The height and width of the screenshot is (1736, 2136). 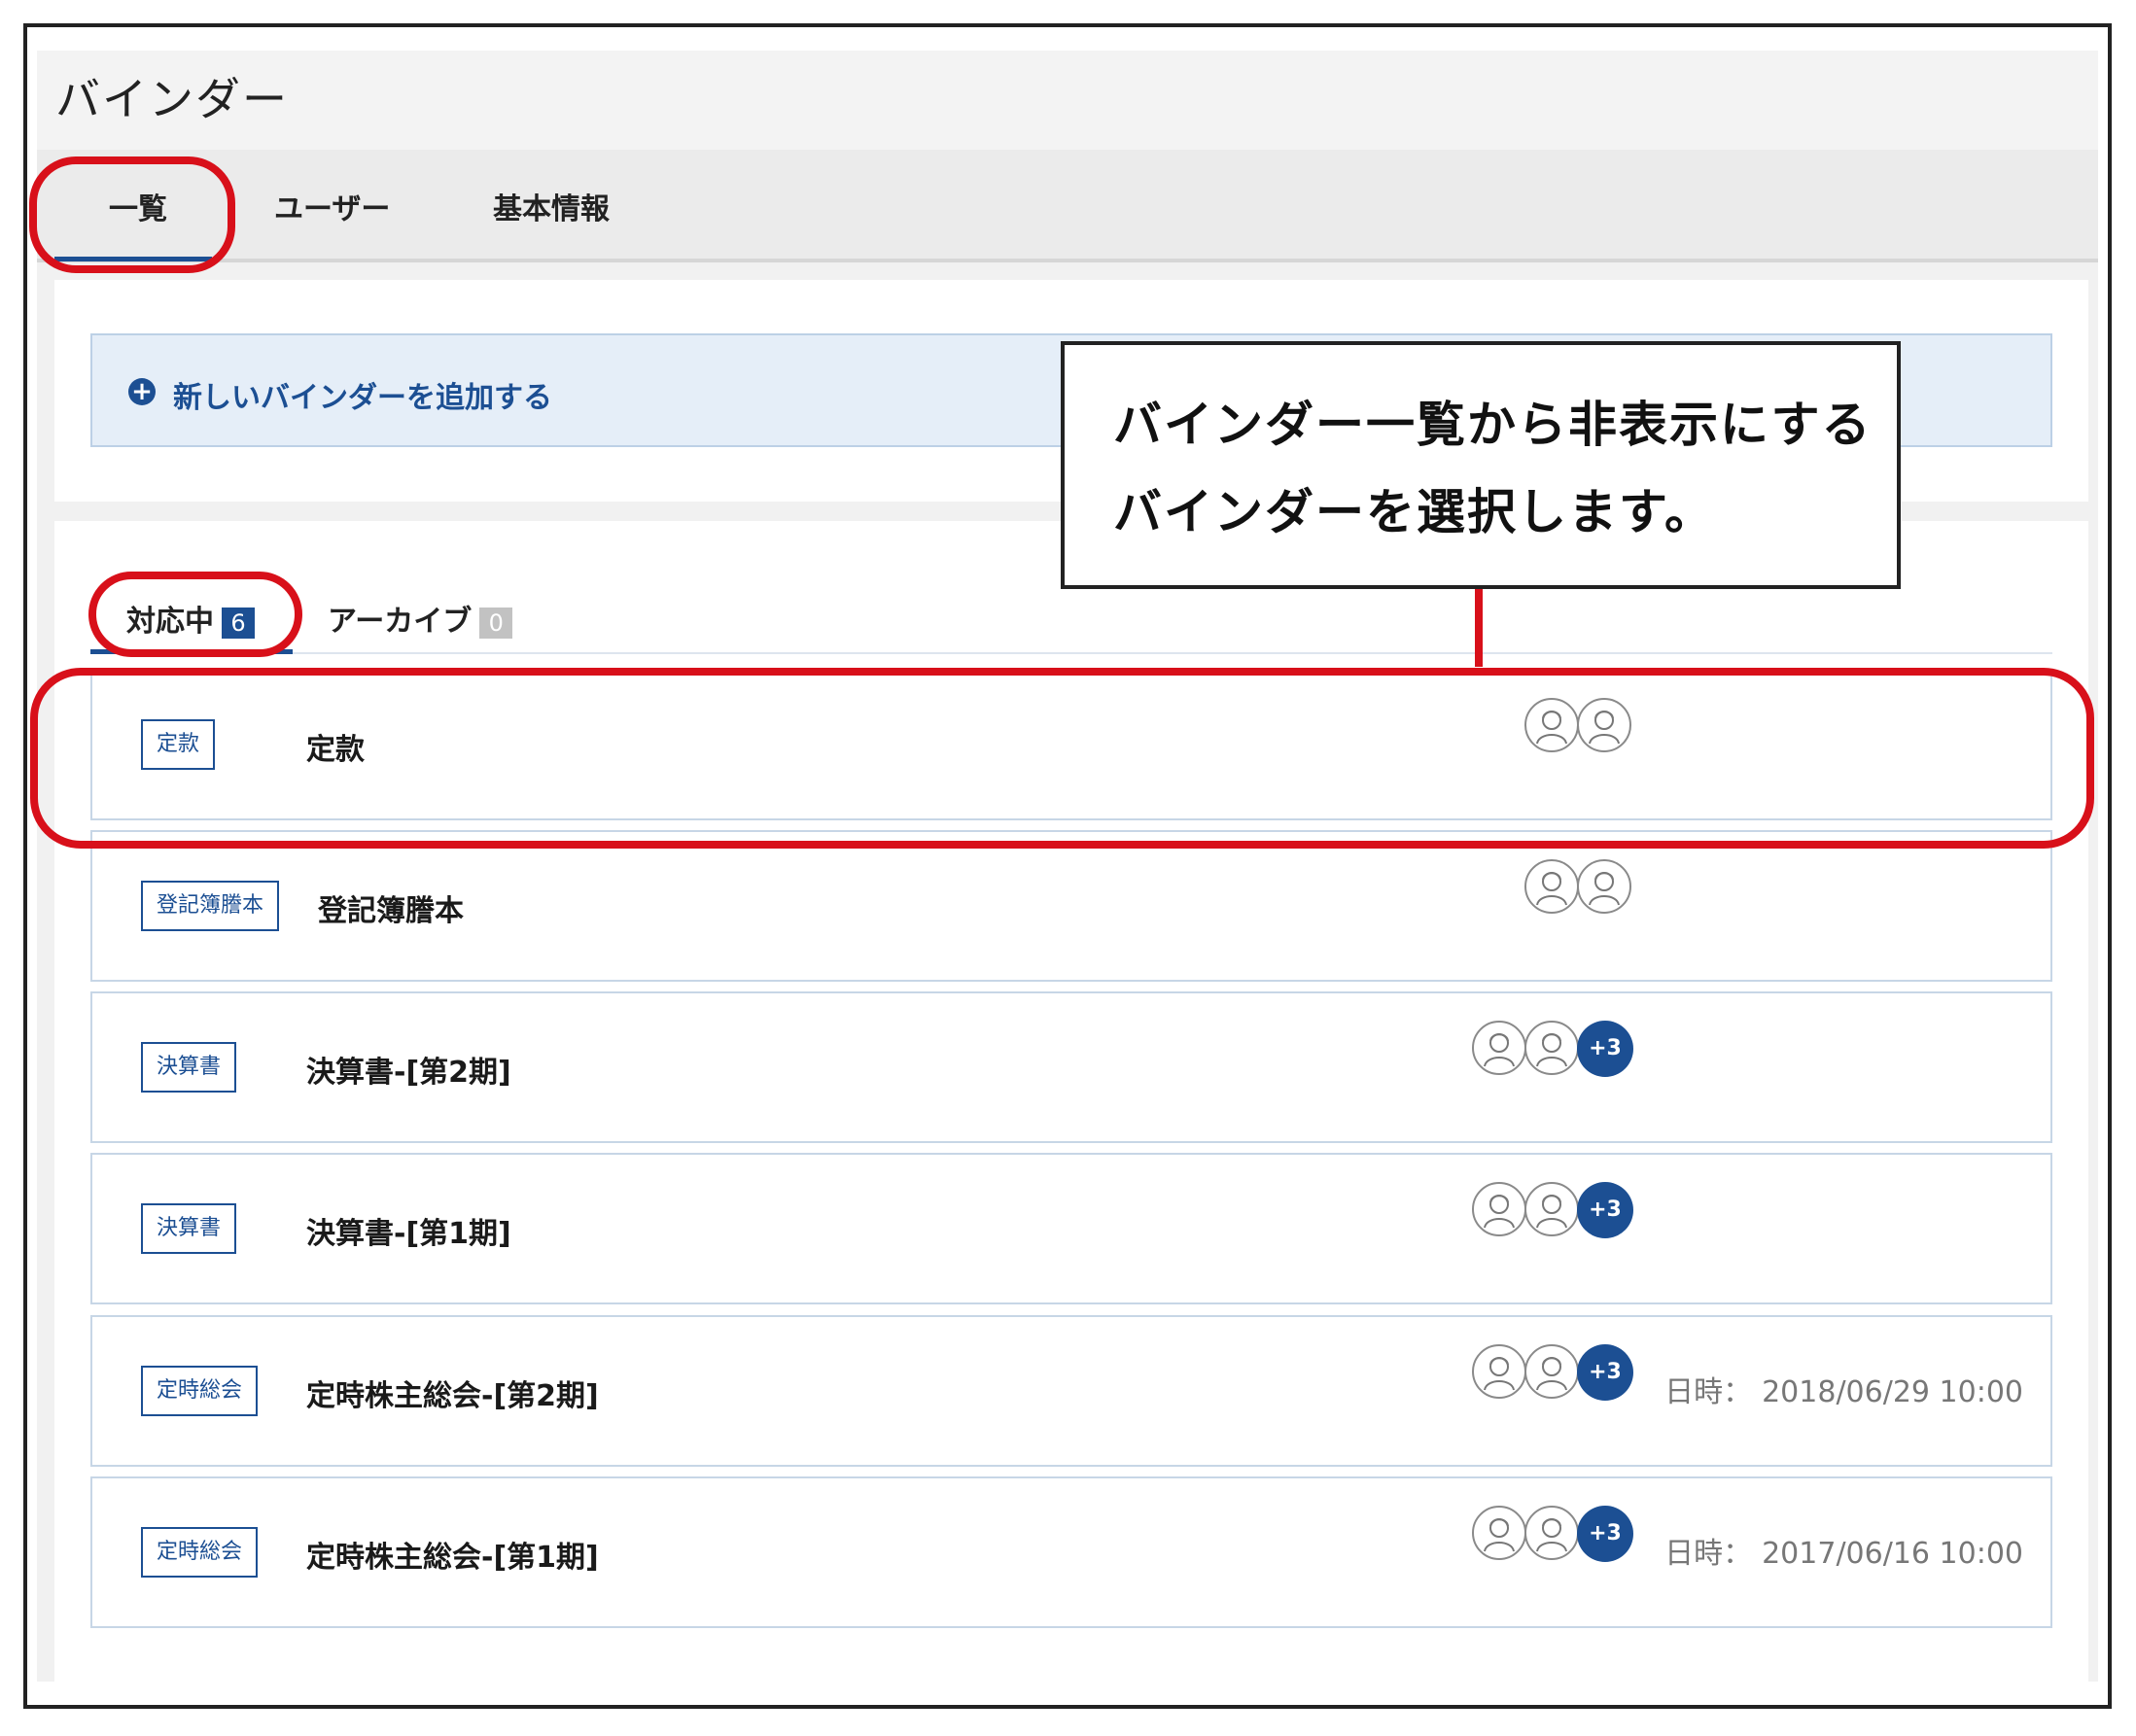 I want to click on active-subtab-indicator, so click(x=191, y=651).